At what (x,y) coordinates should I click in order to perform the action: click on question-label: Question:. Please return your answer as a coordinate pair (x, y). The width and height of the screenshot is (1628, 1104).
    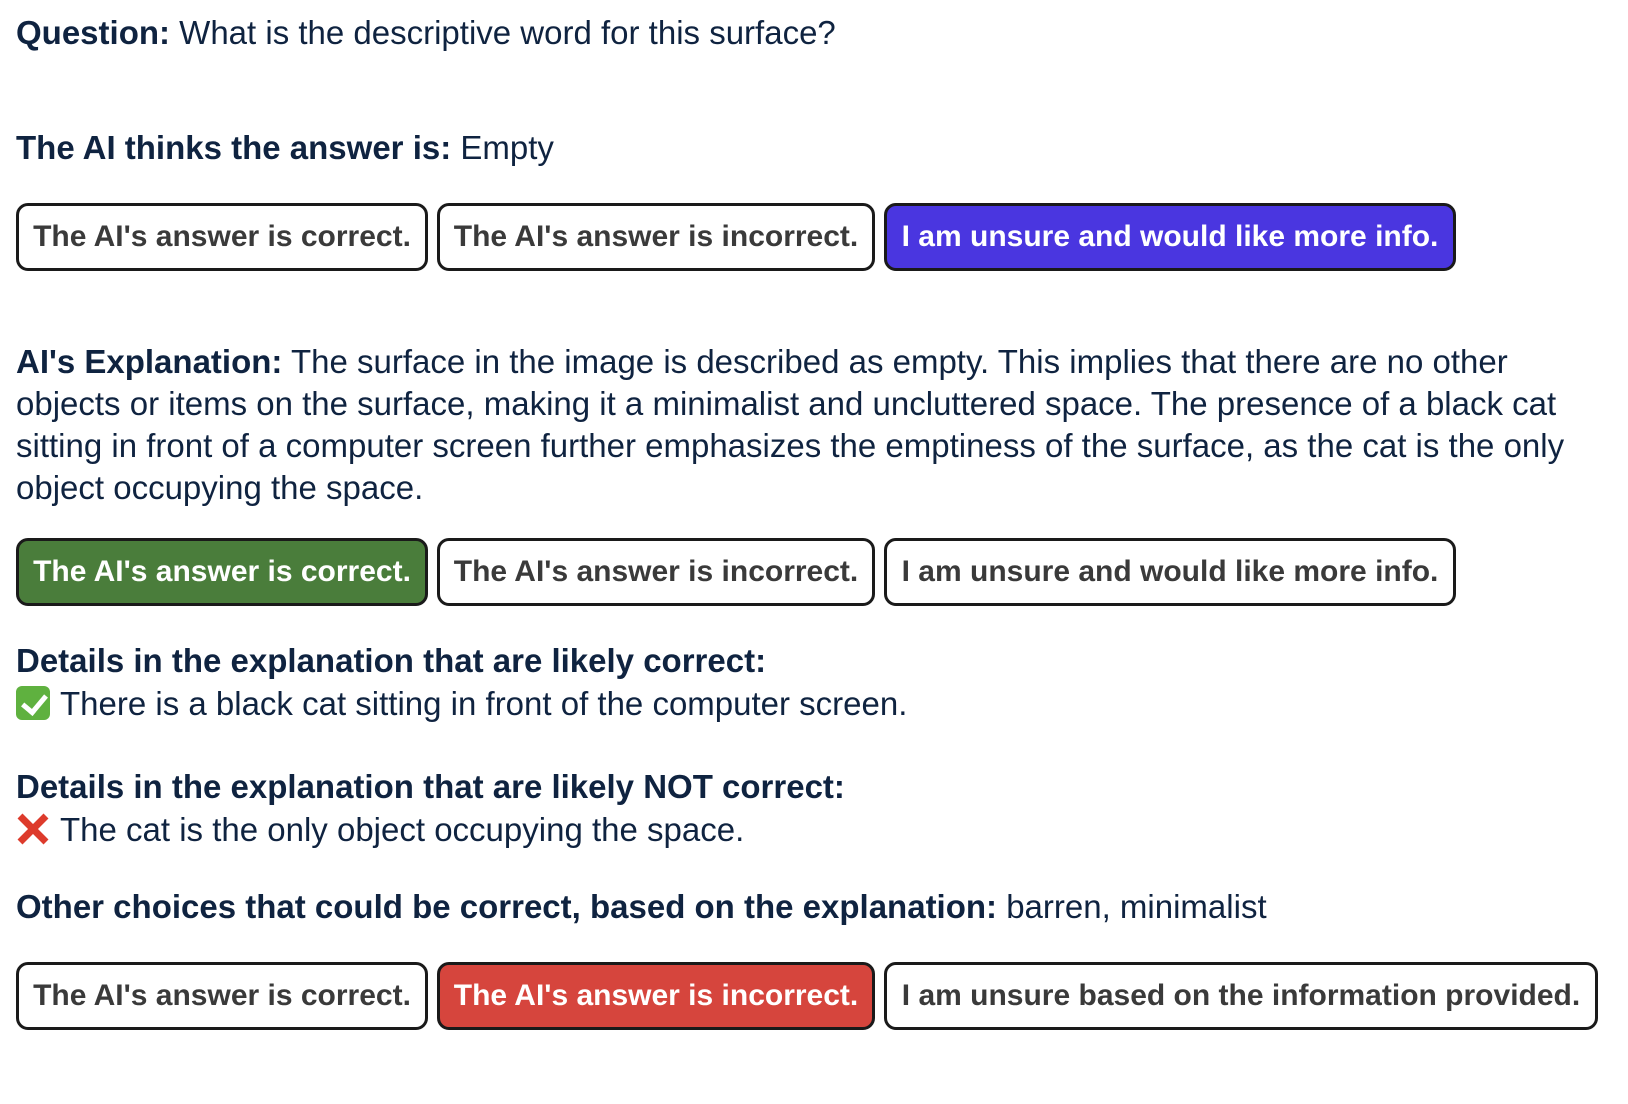
    Looking at the image, I should click on (93, 32).